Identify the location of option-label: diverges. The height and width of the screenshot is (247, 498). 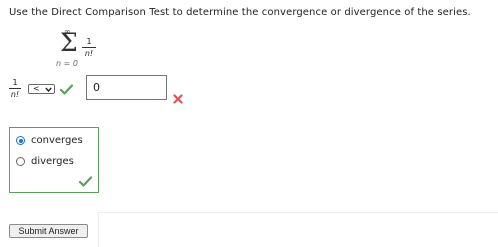
(52, 161).